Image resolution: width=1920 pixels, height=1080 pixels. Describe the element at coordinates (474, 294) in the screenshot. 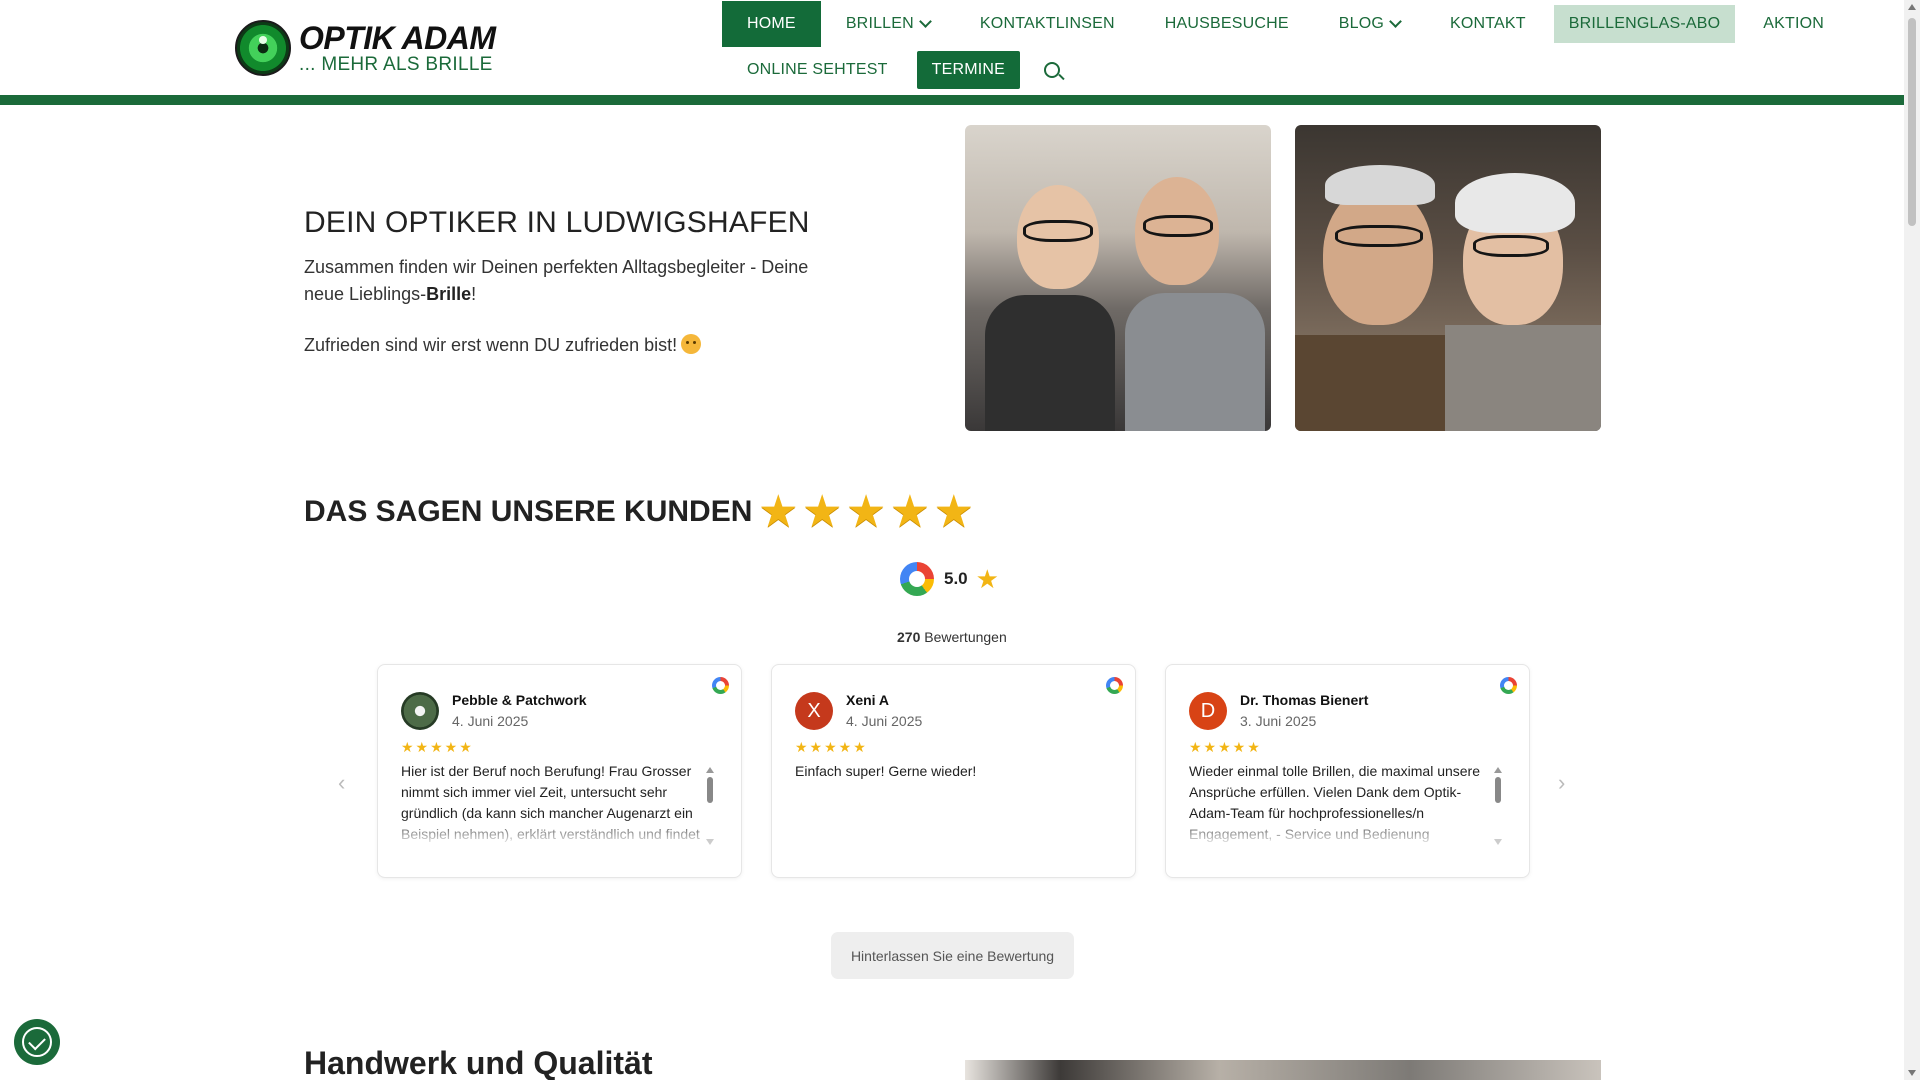

I see `hero-text-end: !` at that location.